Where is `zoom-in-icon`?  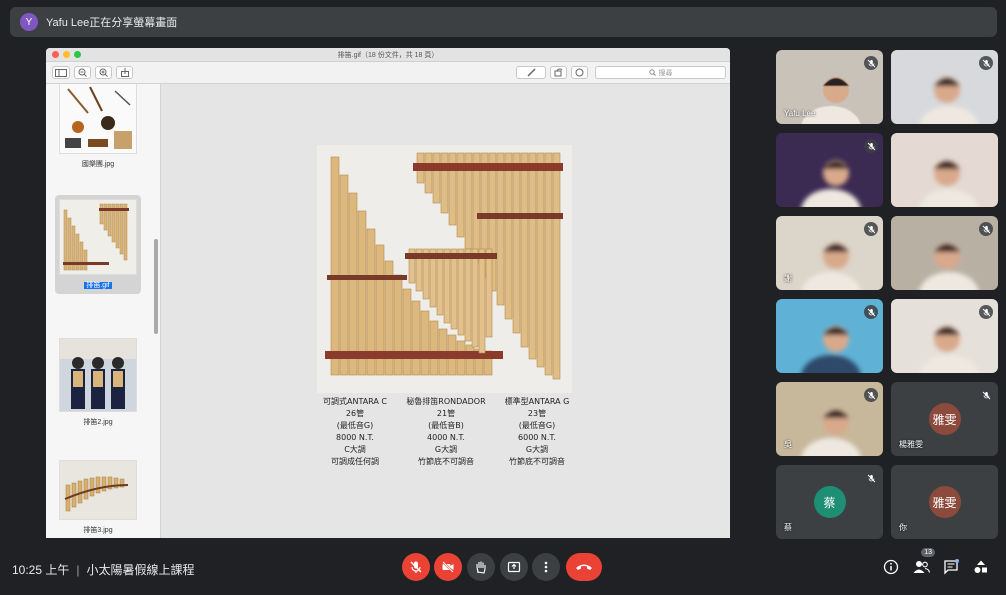
zoom-in-icon is located at coordinates (103, 72).